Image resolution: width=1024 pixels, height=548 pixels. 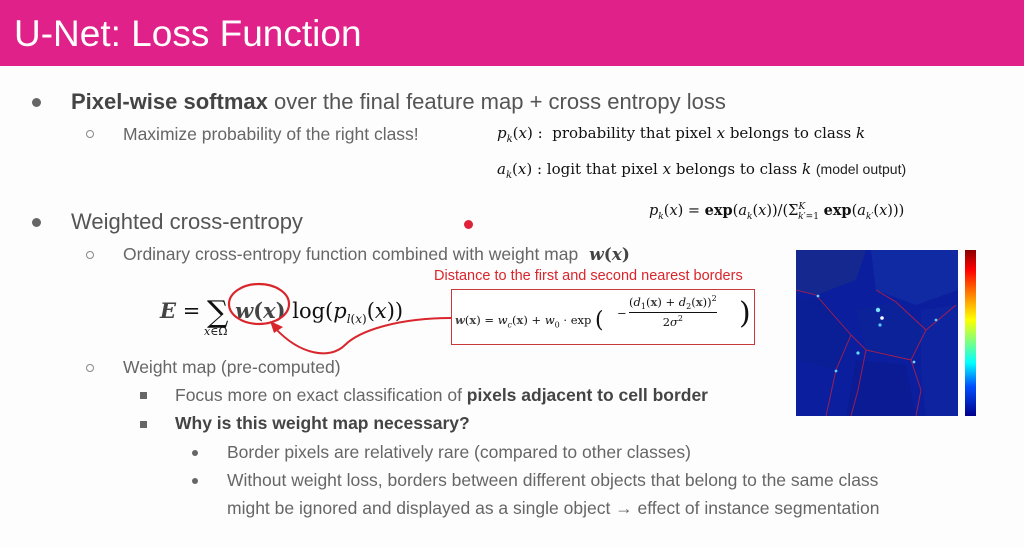 I want to click on weight-map-paren: ), so click(x=745, y=313).